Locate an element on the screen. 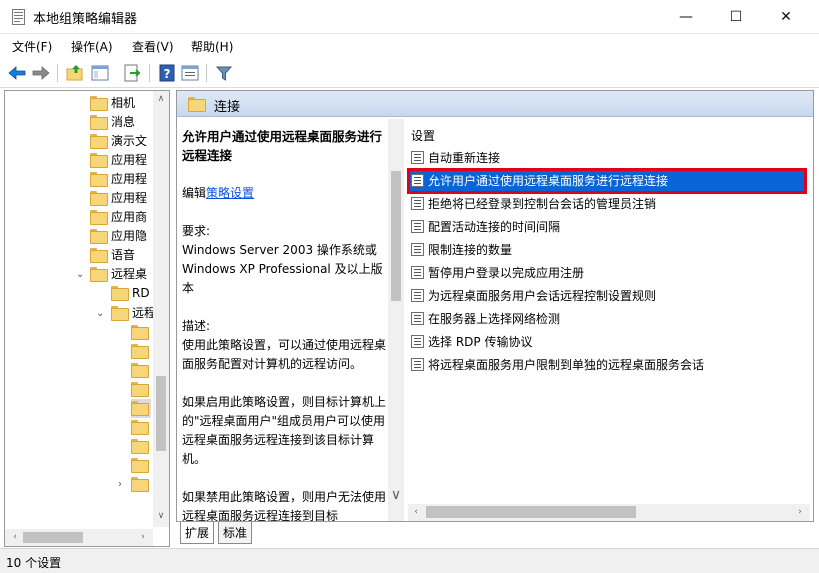 This screenshot has width=819, height=573. status-text: 10 个设置 is located at coordinates (34, 563).